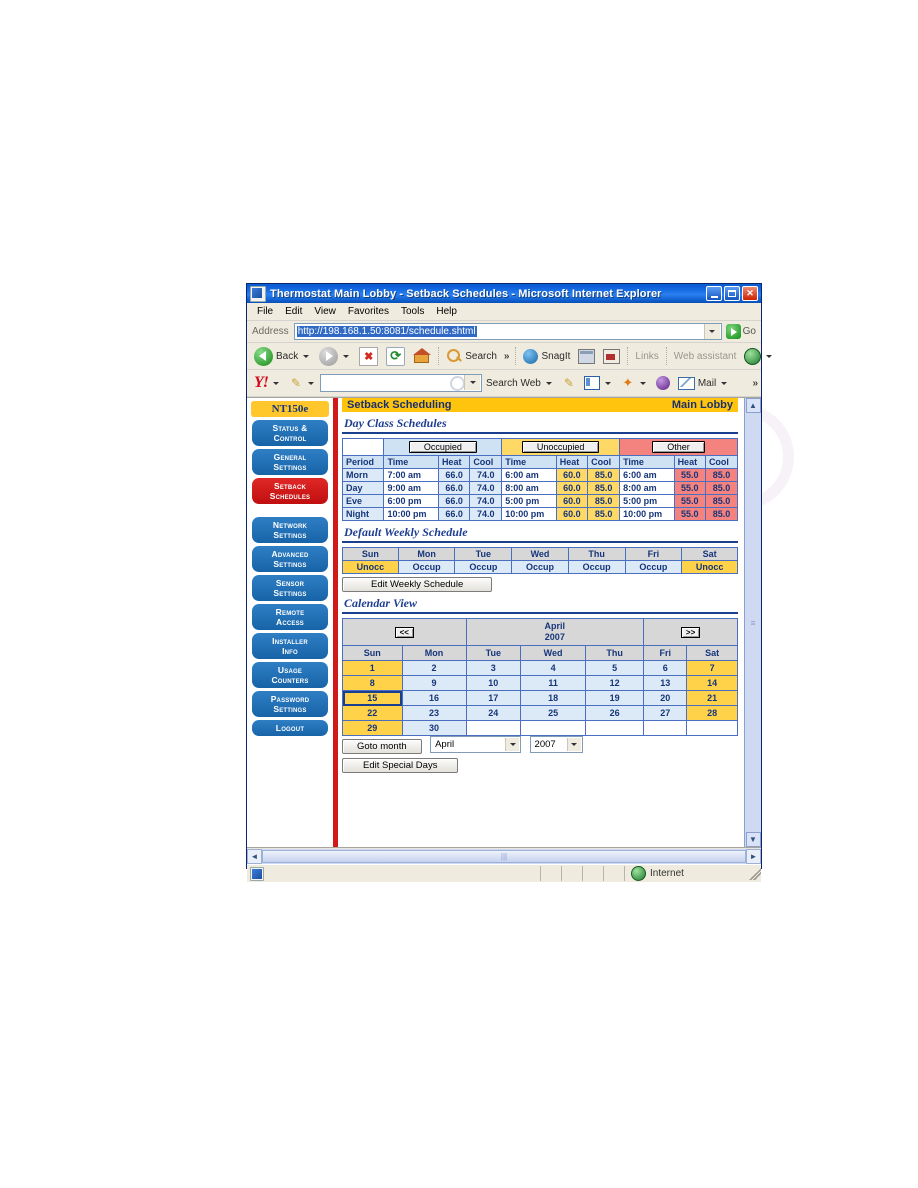 The height and width of the screenshot is (1188, 918). What do you see at coordinates (646, 356) in the screenshot?
I see `links-button: Links` at bounding box center [646, 356].